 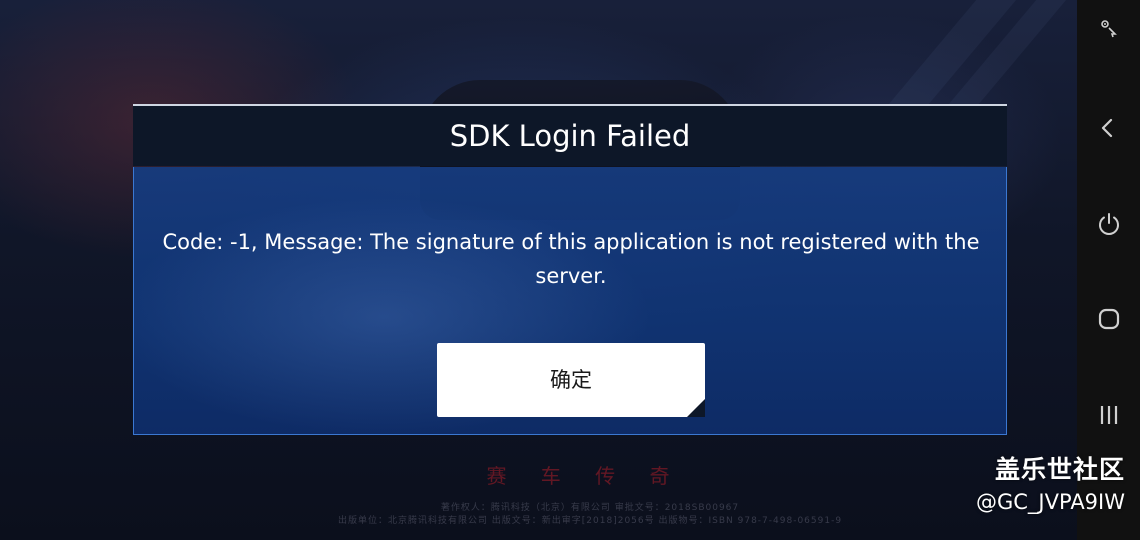 I want to click on background-footer-text: 著作权人：腾讯科技（北京）有限公司 审批文号：2018SB00967, so click(x=590, y=508).